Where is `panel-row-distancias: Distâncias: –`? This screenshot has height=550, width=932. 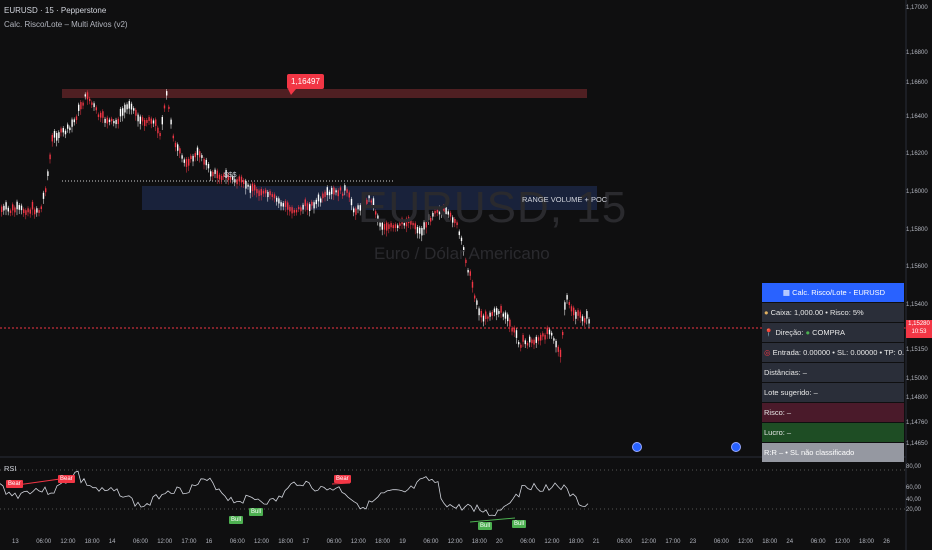
panel-row-distancias: Distâncias: – is located at coordinates (833, 373).